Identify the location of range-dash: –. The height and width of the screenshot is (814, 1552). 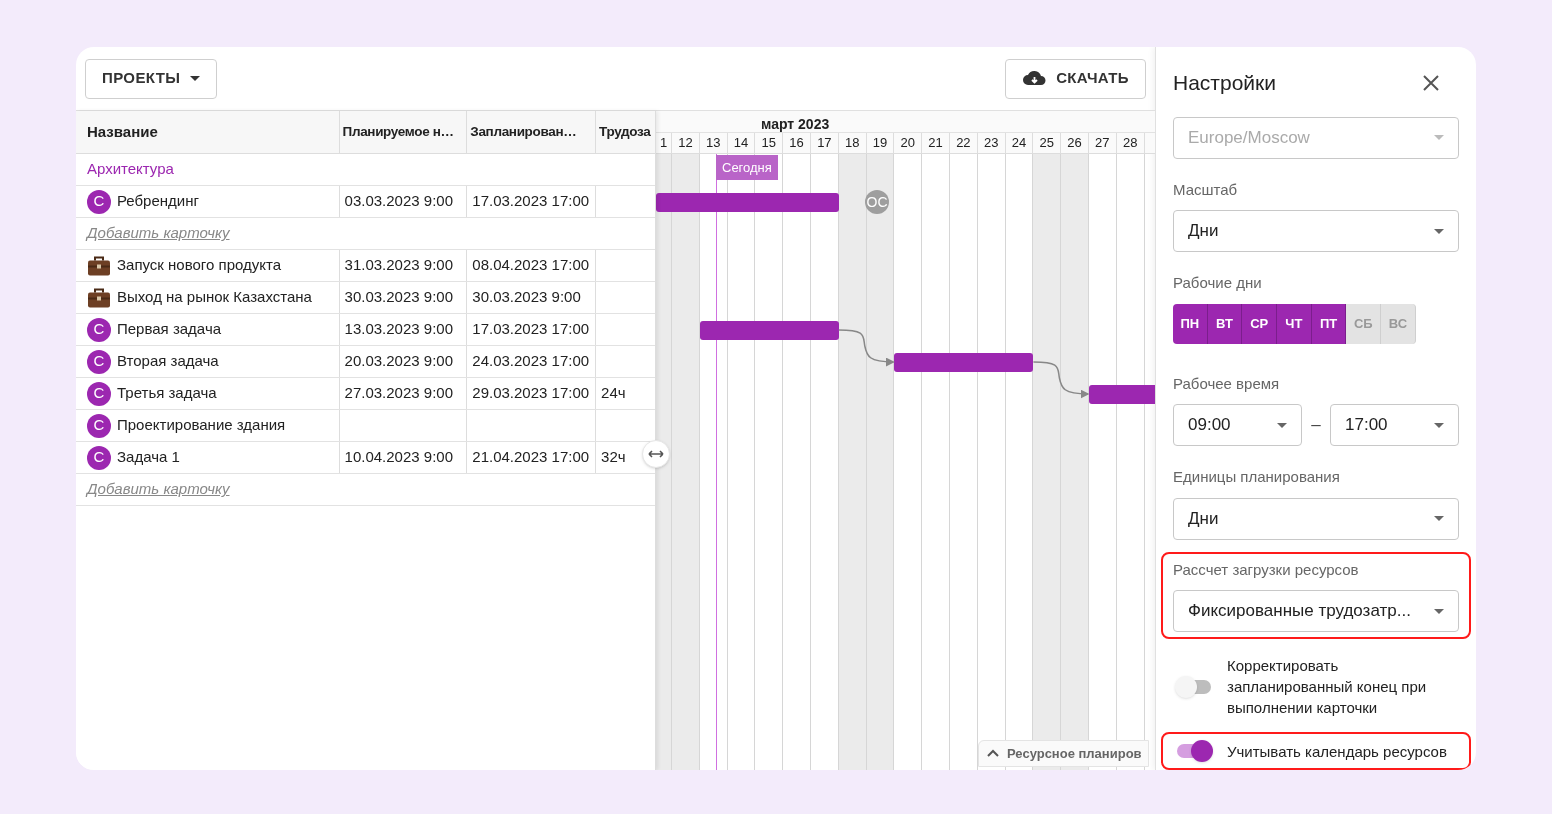
(1316, 425).